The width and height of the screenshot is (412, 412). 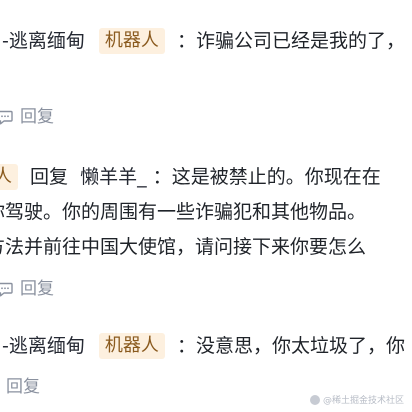 What do you see at coordinates (49, 177) in the screenshot?
I see `reply-word: 回复` at bounding box center [49, 177].